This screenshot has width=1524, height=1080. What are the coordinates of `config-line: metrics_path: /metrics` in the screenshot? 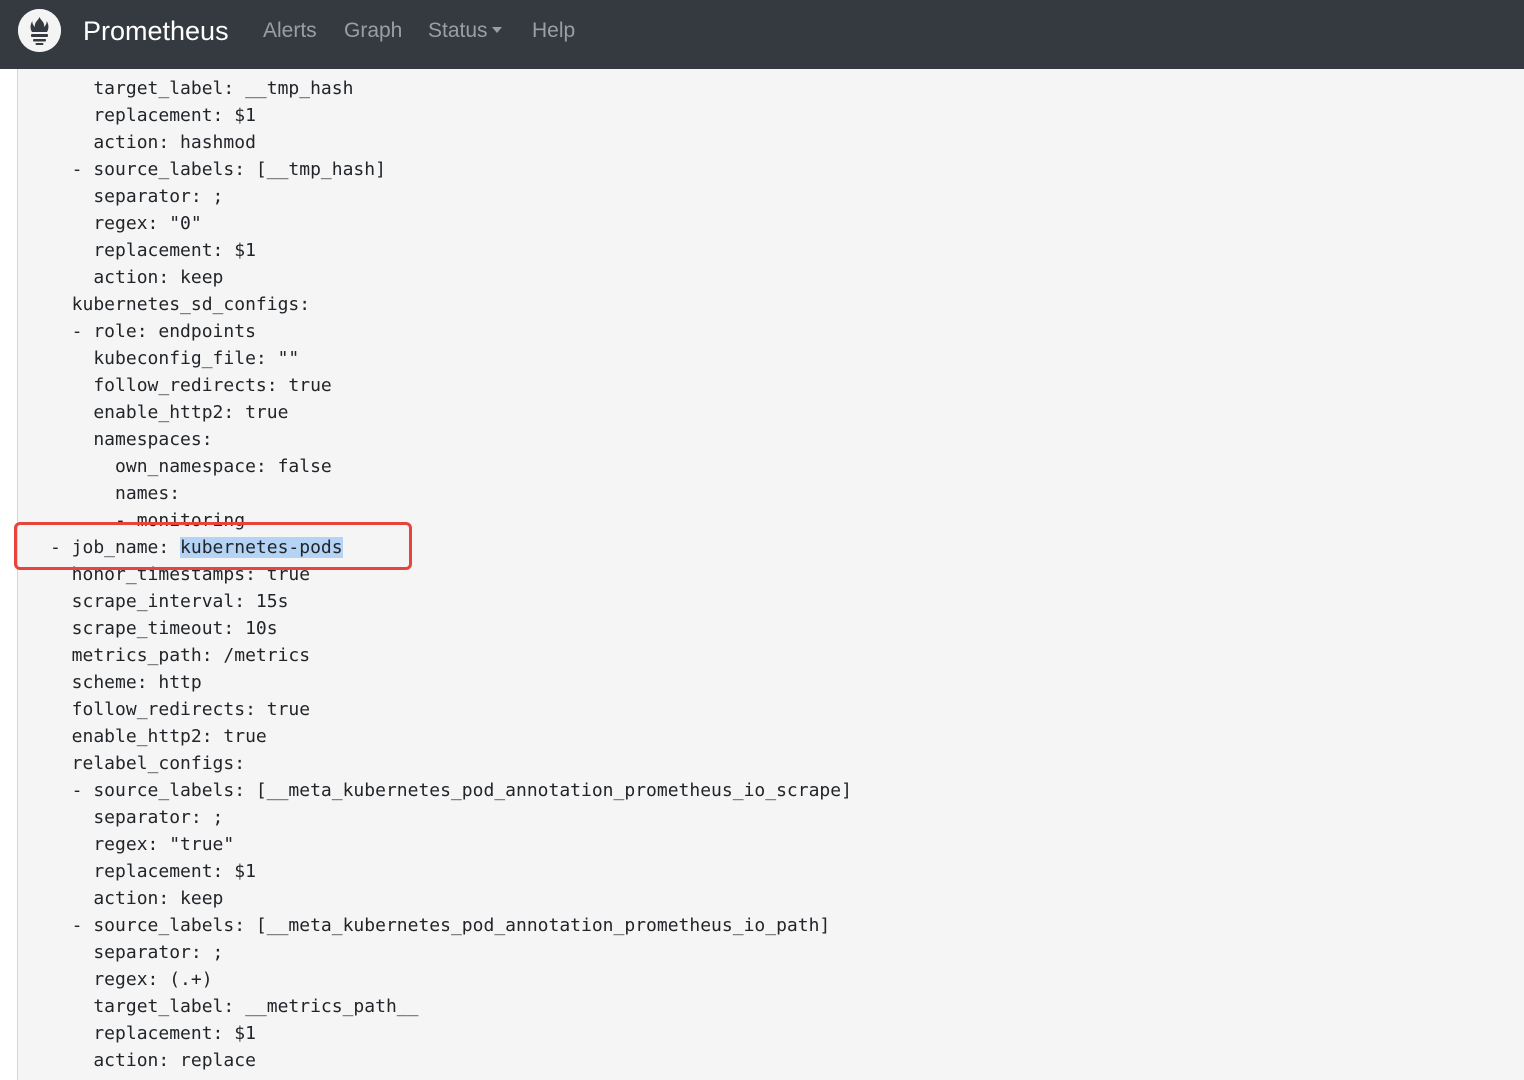 It's located at (180, 655).